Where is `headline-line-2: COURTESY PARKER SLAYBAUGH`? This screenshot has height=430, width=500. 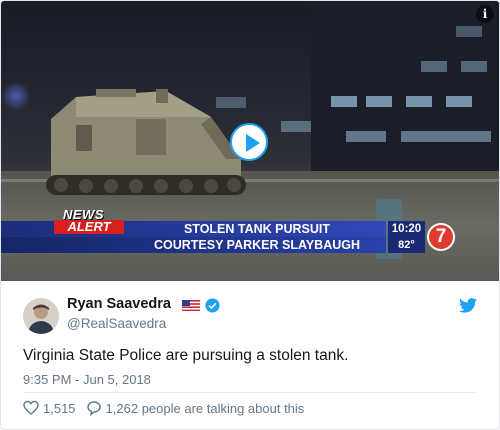 headline-line-2: COURTESY PARKER SLAYBAUGH is located at coordinates (257, 245).